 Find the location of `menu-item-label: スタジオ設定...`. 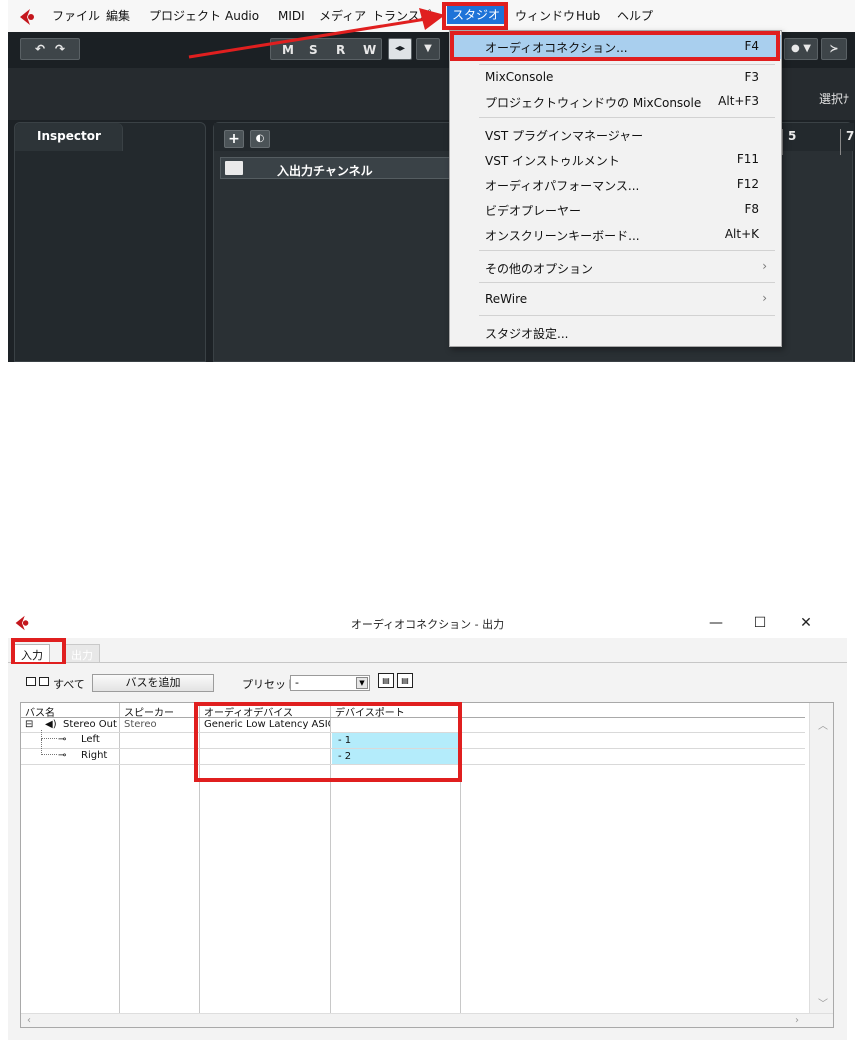

menu-item-label: スタジオ設定... is located at coordinates (527, 334).